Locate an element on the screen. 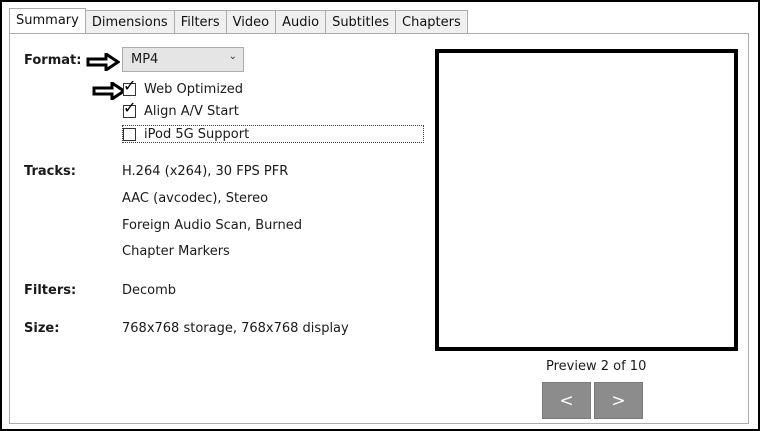  tracks-label: Tracks: is located at coordinates (50, 171).